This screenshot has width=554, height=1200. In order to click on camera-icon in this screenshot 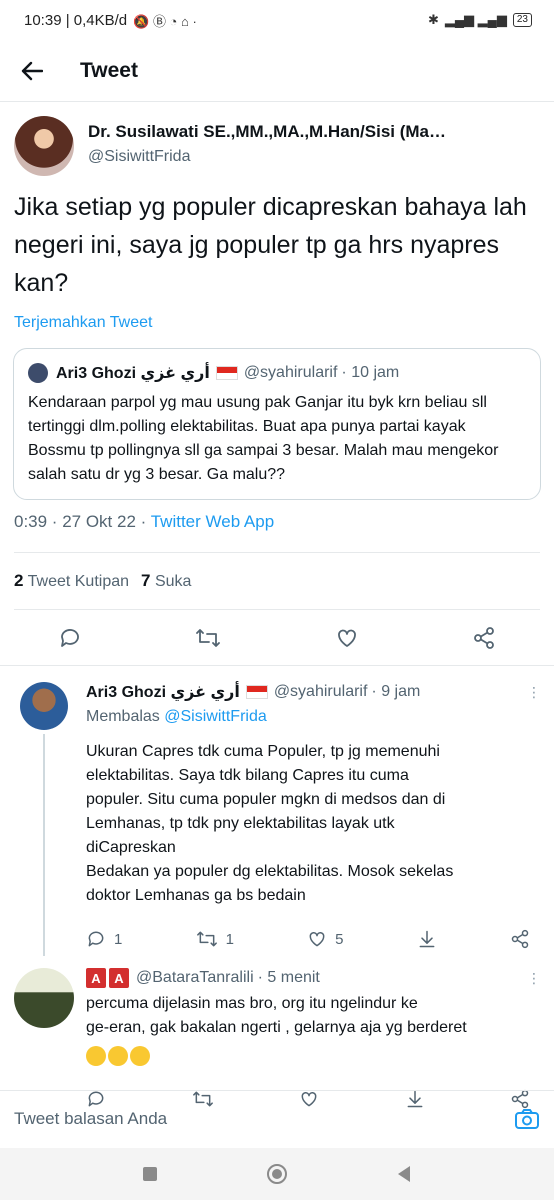, I will do `click(527, 1119)`.